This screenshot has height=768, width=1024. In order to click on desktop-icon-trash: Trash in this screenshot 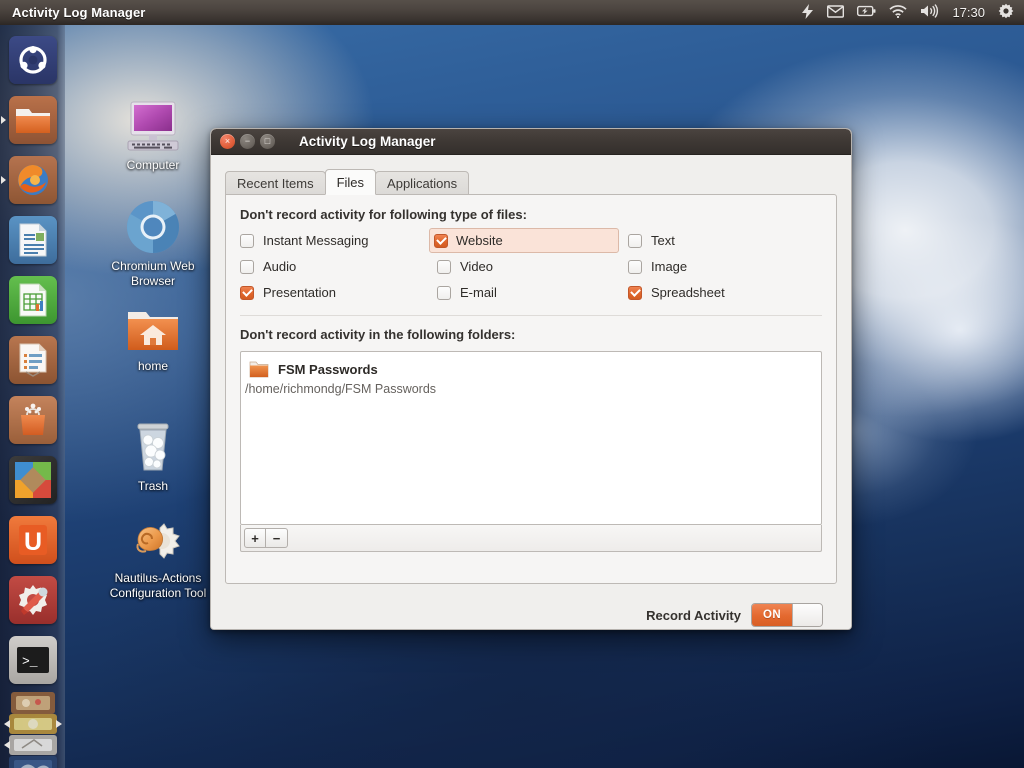, I will do `click(153, 456)`.